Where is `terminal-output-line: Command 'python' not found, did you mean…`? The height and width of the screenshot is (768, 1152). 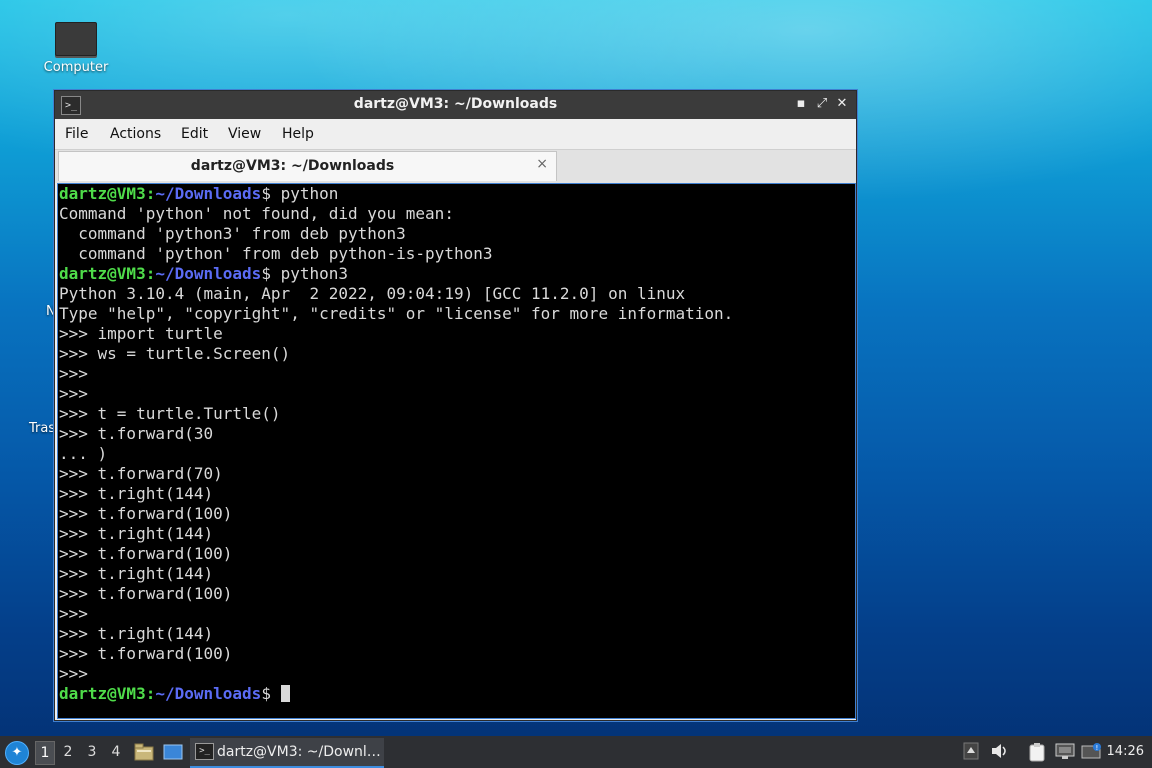
terminal-output-line: Command 'python' not found, did you mean… is located at coordinates (256, 213).